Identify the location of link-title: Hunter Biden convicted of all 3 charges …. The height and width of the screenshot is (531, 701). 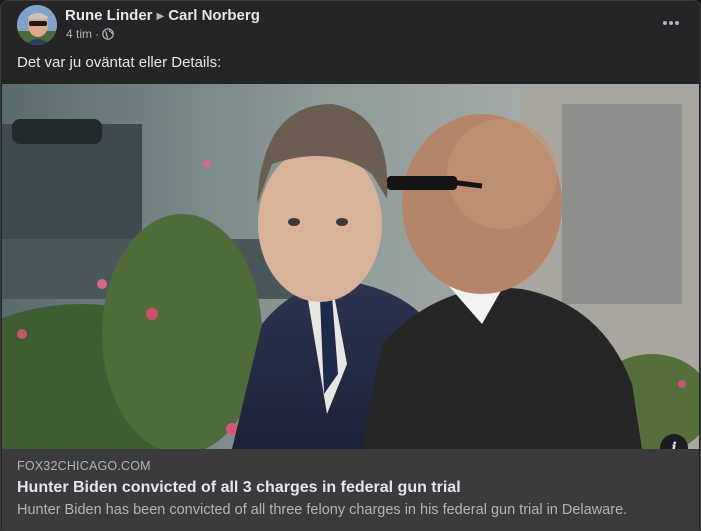
(239, 488).